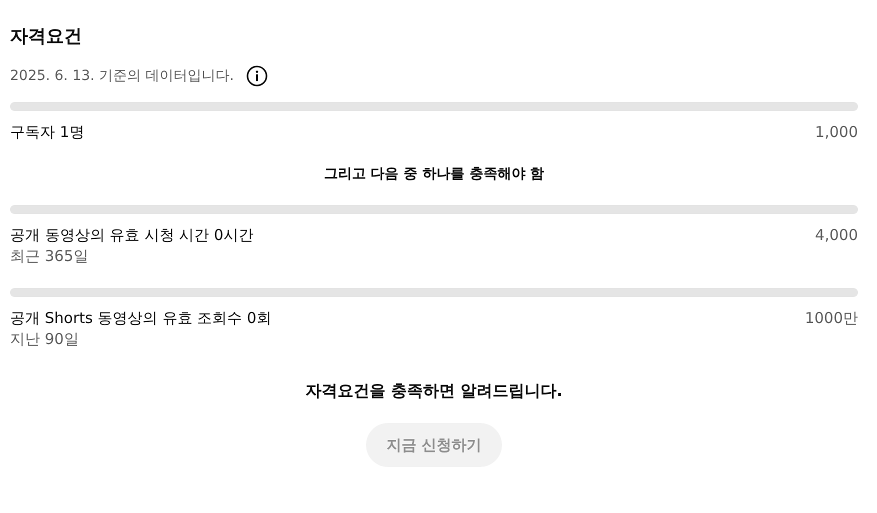 This screenshot has height=513, width=877. What do you see at coordinates (434, 390) in the screenshot?
I see `notice-text: 자격요건을 충족하면 알려드립니다.` at bounding box center [434, 390].